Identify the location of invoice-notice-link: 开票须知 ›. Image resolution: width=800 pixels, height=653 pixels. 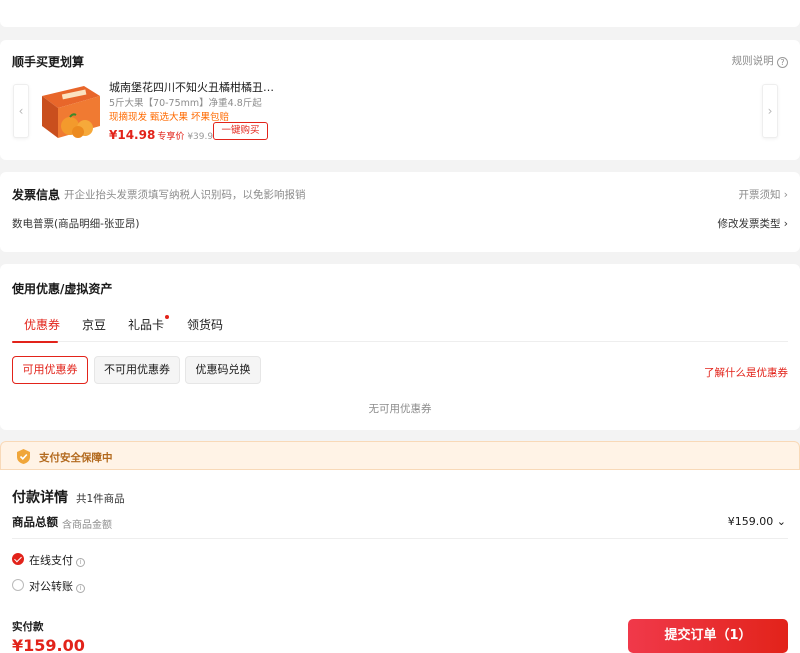
(763, 194).